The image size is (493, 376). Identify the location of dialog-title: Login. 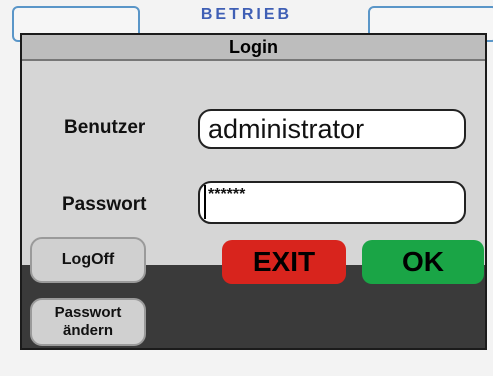
(253, 48).